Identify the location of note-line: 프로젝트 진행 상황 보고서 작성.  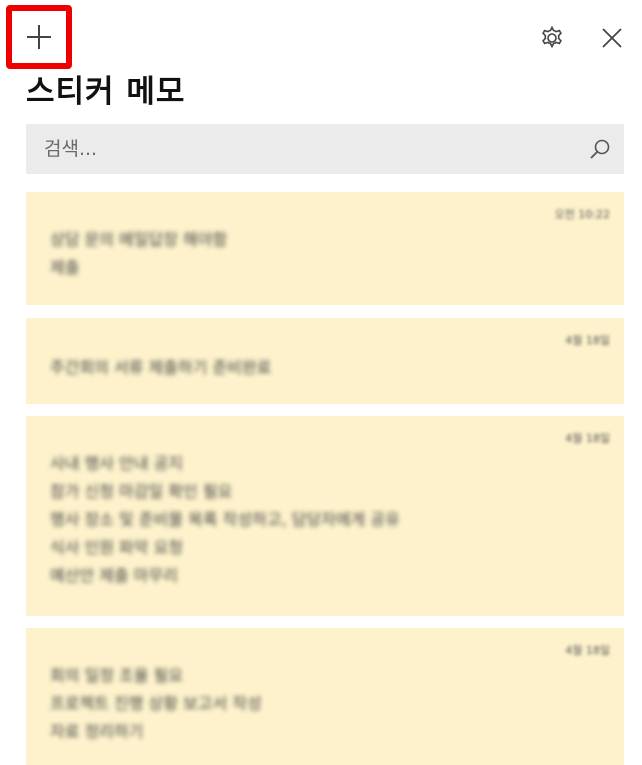
(156, 703).